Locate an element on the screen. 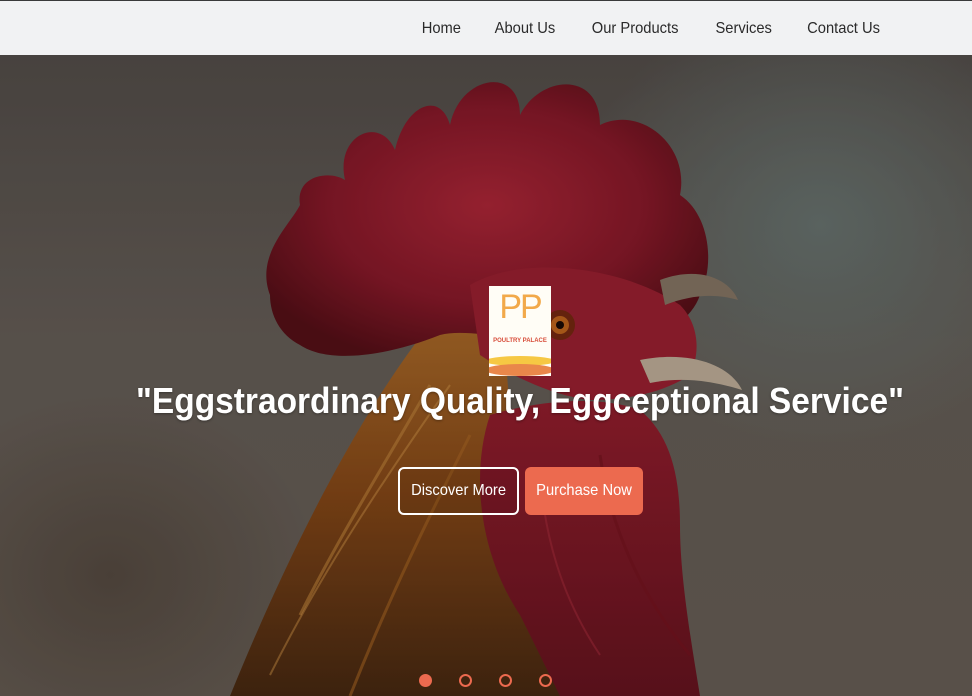 The image size is (972, 696). nav-link-our-products: Our Products is located at coordinates (635, 29).